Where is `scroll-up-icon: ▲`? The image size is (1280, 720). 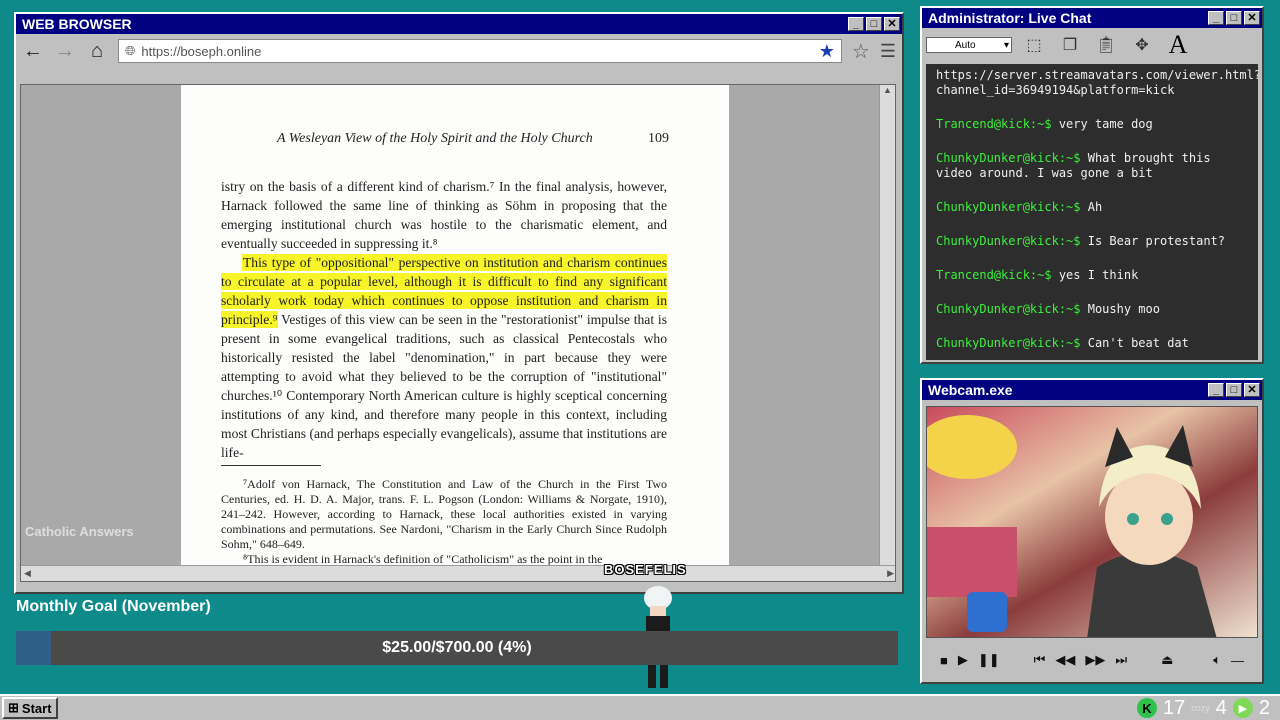 scroll-up-icon: ▲ is located at coordinates (887, 92).